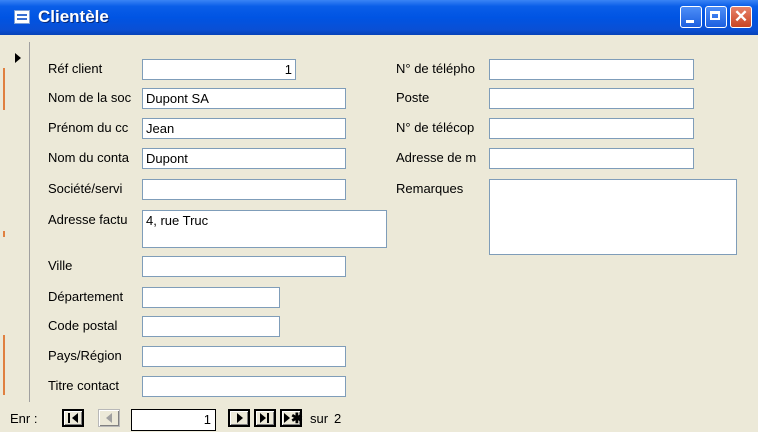 The height and width of the screenshot is (432, 758). What do you see at coordinates (435, 68) in the screenshot?
I see `phone-label: N° de télépho` at bounding box center [435, 68].